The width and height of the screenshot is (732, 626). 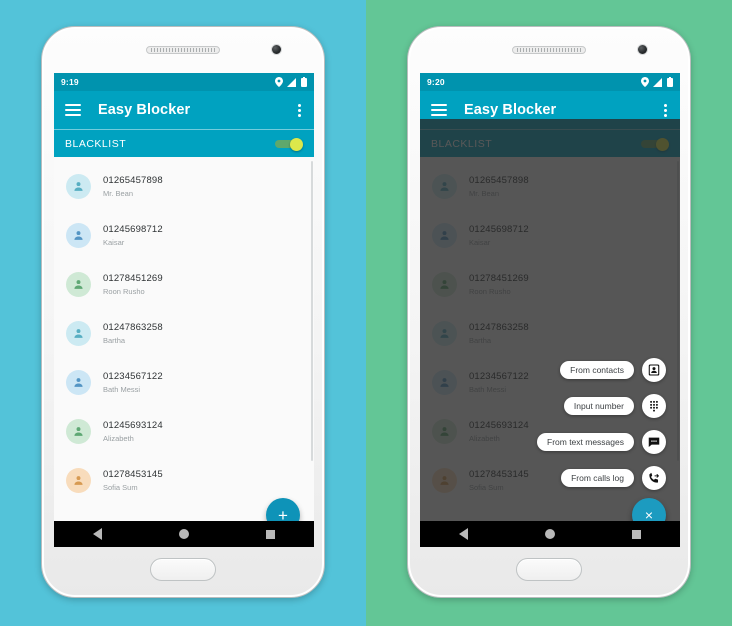 What do you see at coordinates (184, 284) in the screenshot?
I see `contact-row: 01278451269 Roon Rusho` at bounding box center [184, 284].